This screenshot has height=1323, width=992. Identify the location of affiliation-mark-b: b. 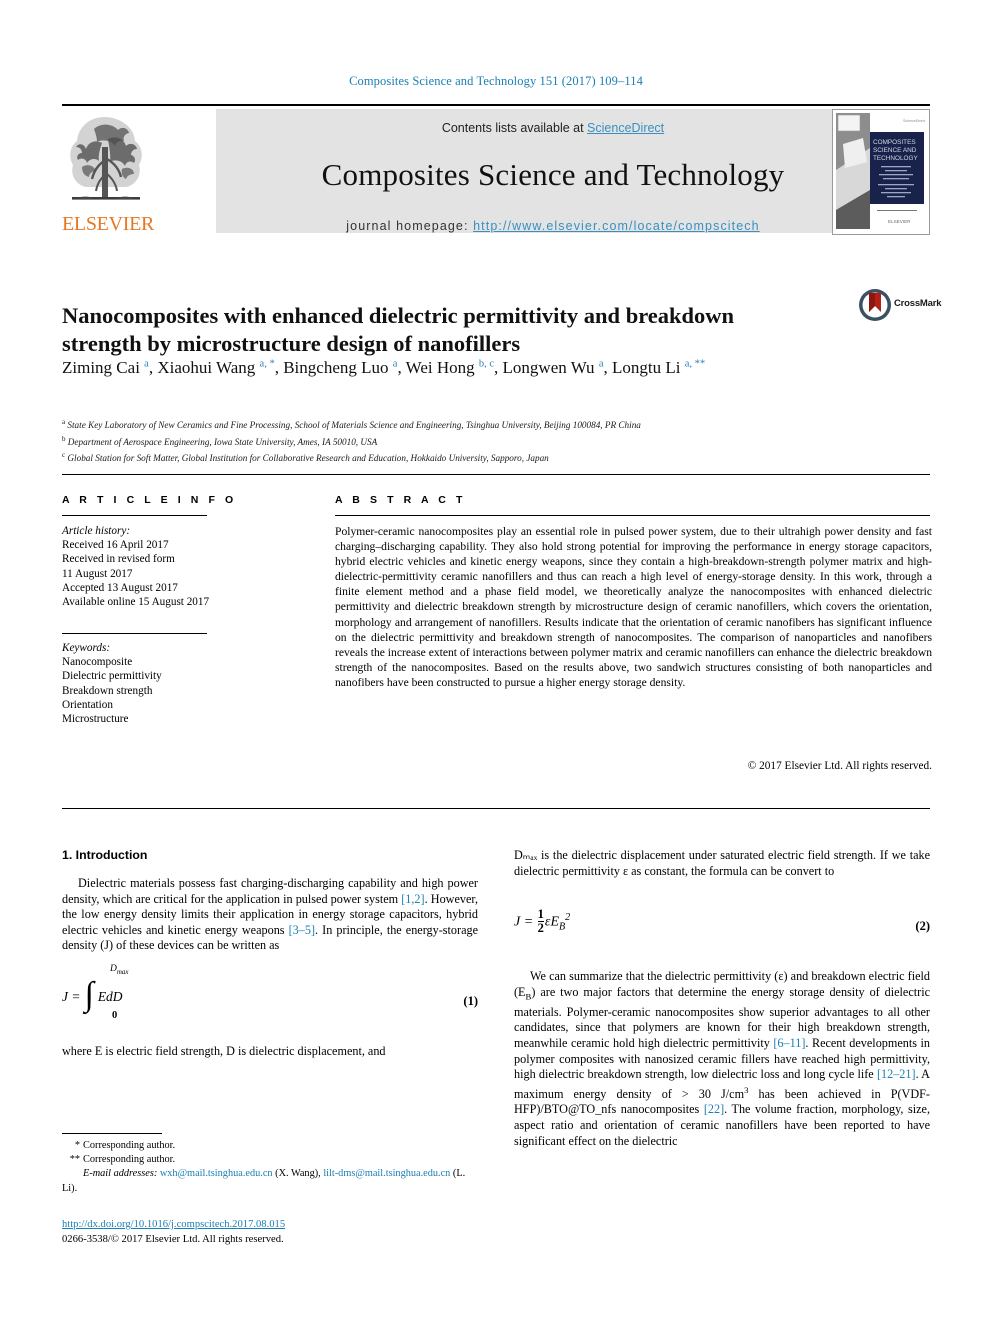
(64, 438).